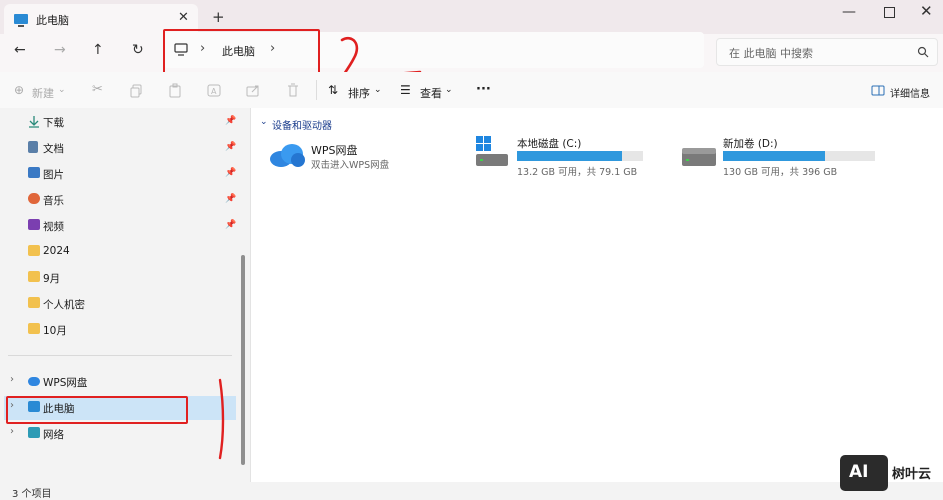 The width and height of the screenshot is (943, 500). Describe the element at coordinates (118, 304) in the screenshot. I see `sidebar-item-folder-private: 个人机密` at that location.